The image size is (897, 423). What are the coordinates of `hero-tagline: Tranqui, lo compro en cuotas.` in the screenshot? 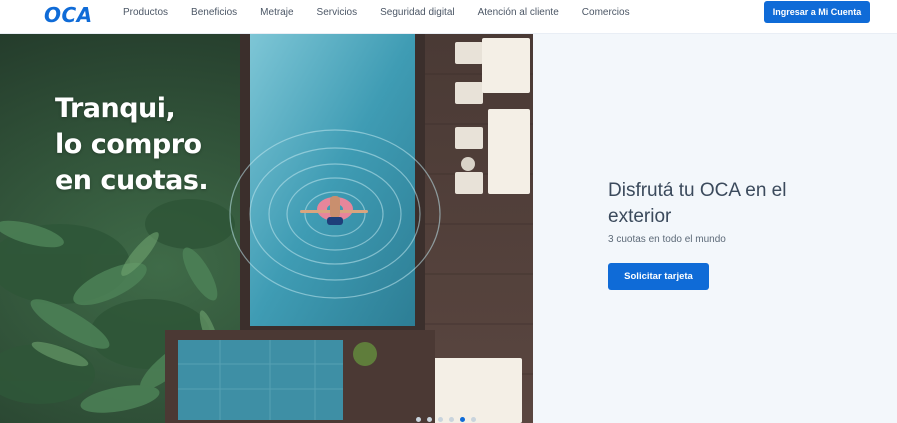 It's located at (132, 145).